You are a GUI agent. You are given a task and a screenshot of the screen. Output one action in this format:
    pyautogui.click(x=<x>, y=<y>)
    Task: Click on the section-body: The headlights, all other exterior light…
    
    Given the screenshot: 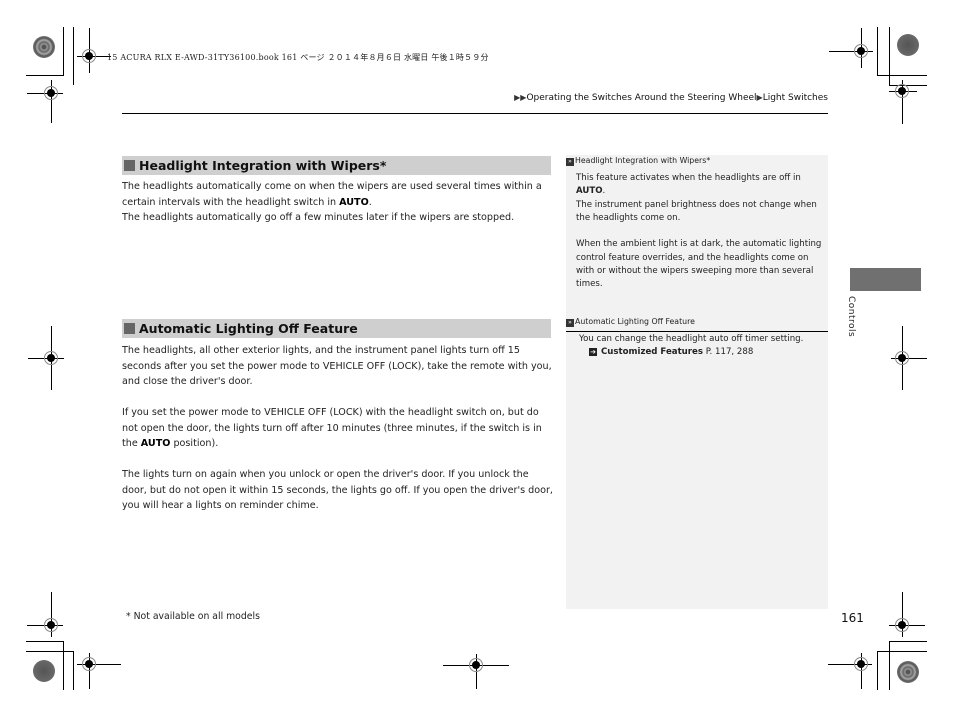 What is the action you would take?
    pyautogui.click(x=338, y=428)
    